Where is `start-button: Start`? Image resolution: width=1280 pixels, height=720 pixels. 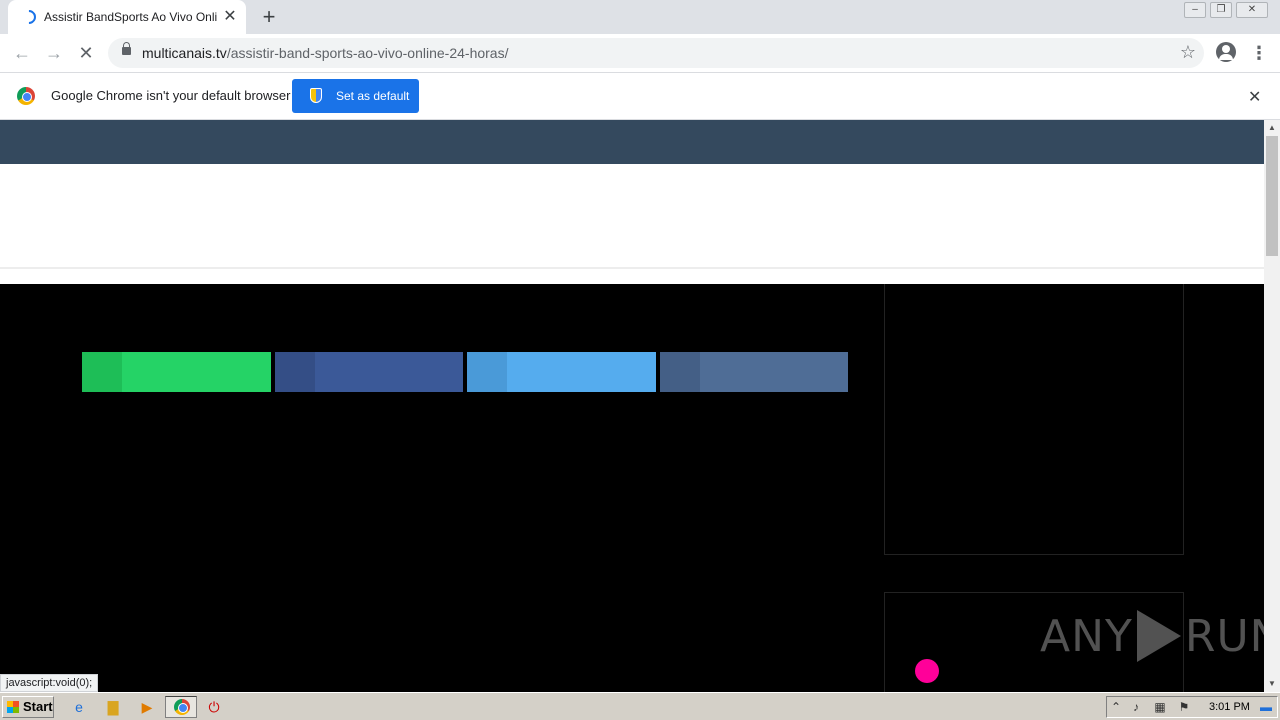
start-button: Start is located at coordinates (28, 707).